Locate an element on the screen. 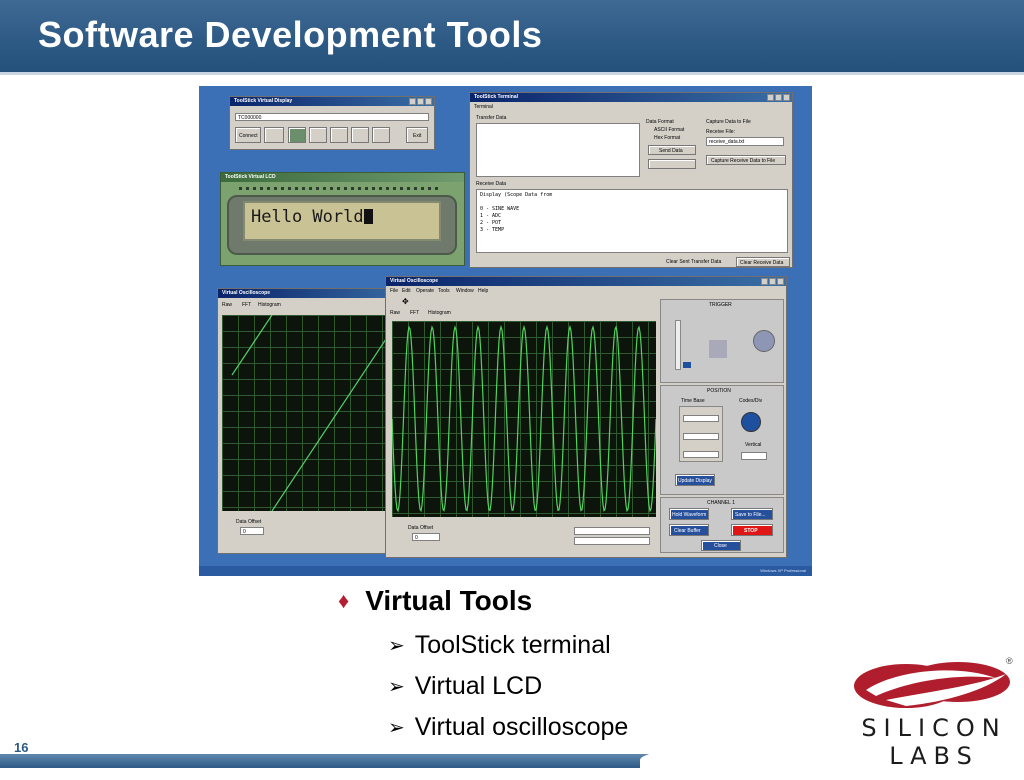  receive-line-0: Display (Scope Data from is located at coordinates (516, 195).